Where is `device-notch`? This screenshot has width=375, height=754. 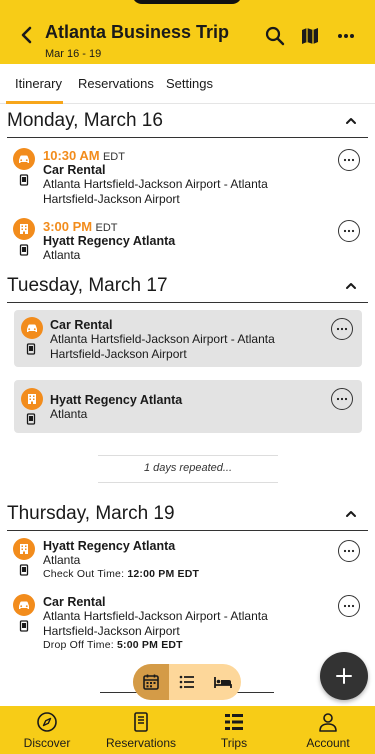 device-notch is located at coordinates (187, 2).